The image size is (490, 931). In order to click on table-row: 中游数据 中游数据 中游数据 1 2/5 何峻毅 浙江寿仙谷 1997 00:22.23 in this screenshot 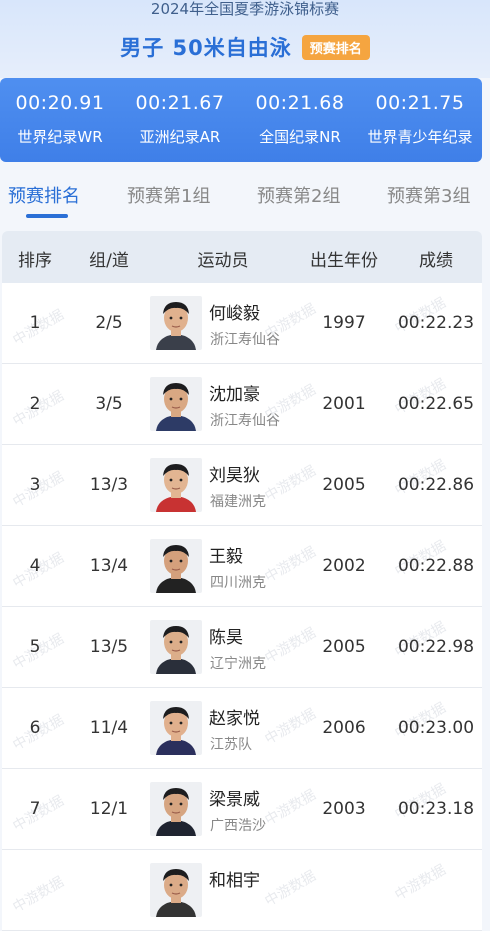, I will do `click(242, 323)`.